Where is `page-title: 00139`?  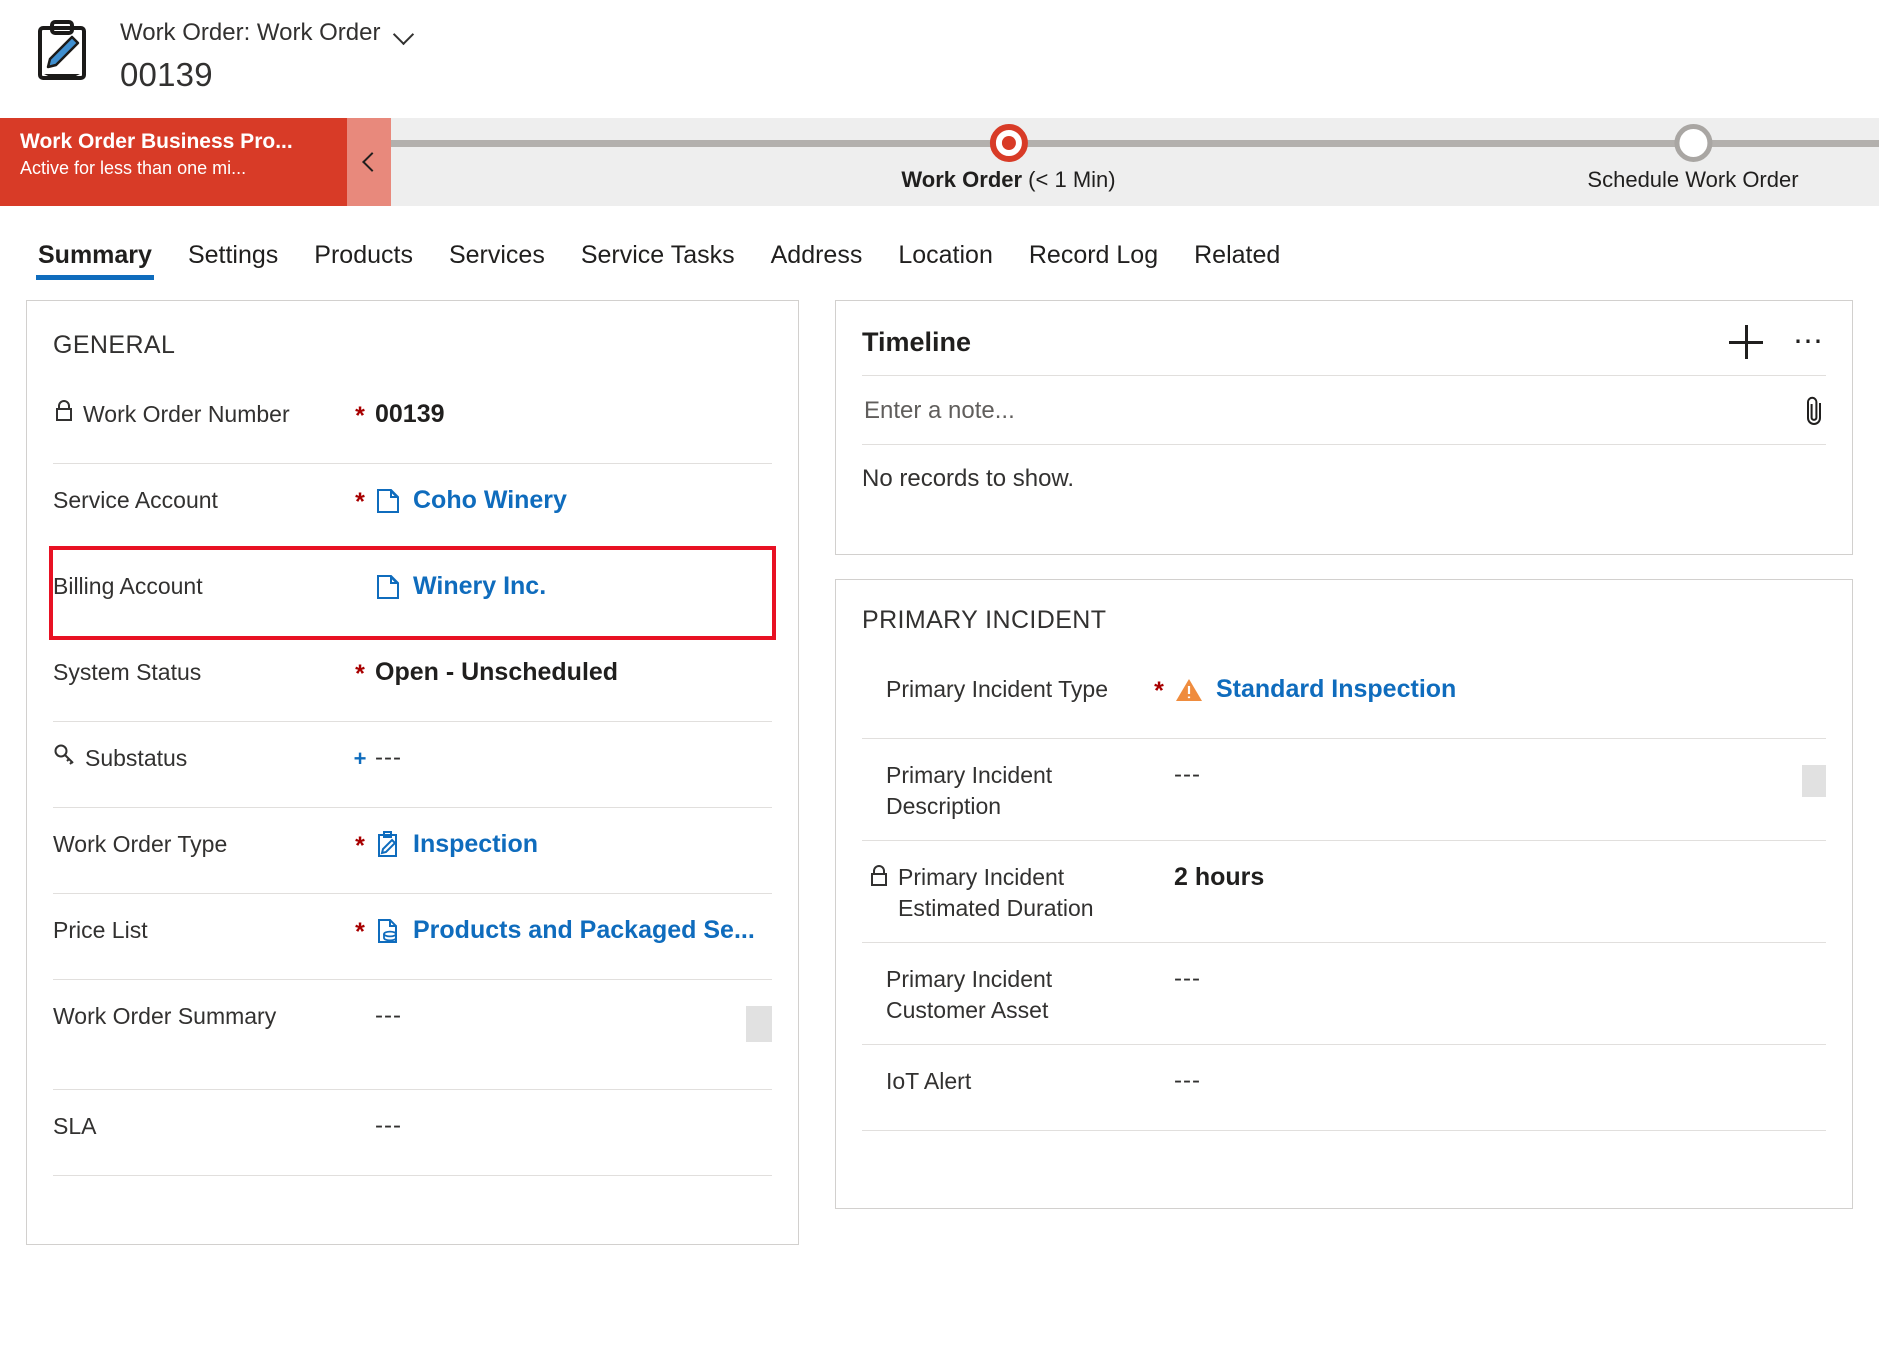 page-title: 00139 is located at coordinates (166, 75).